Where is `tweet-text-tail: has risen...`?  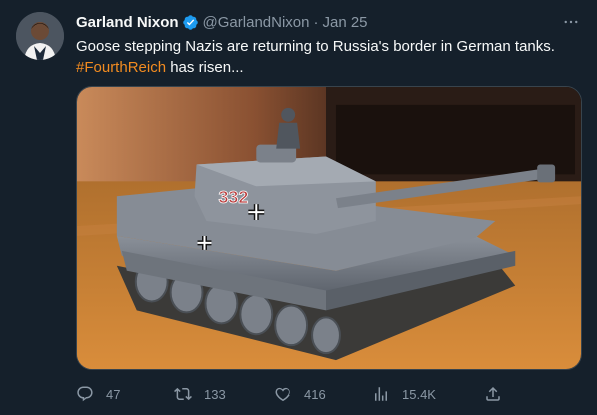 tweet-text-tail: has risen... is located at coordinates (205, 67).